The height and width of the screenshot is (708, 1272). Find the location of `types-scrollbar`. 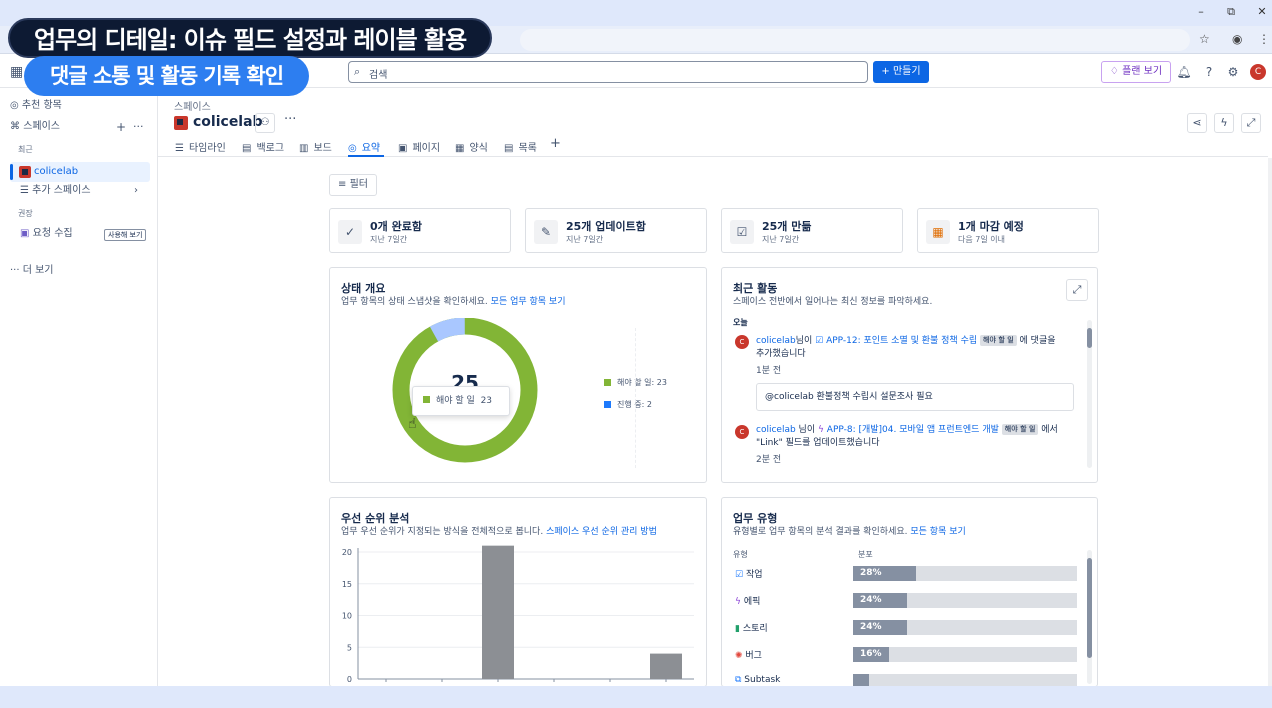

types-scrollbar is located at coordinates (1089, 617).